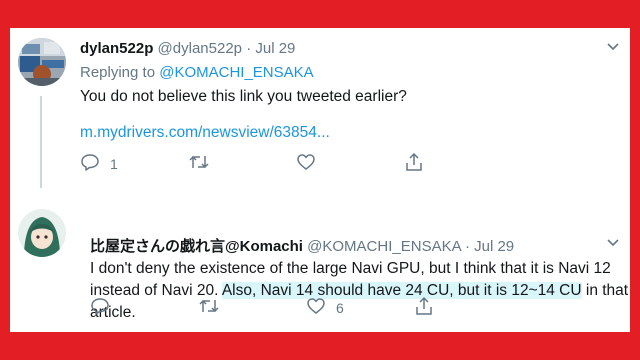 The width and height of the screenshot is (640, 360). What do you see at coordinates (200, 48) in the screenshot?
I see `handle: @dylan522p` at bounding box center [200, 48].